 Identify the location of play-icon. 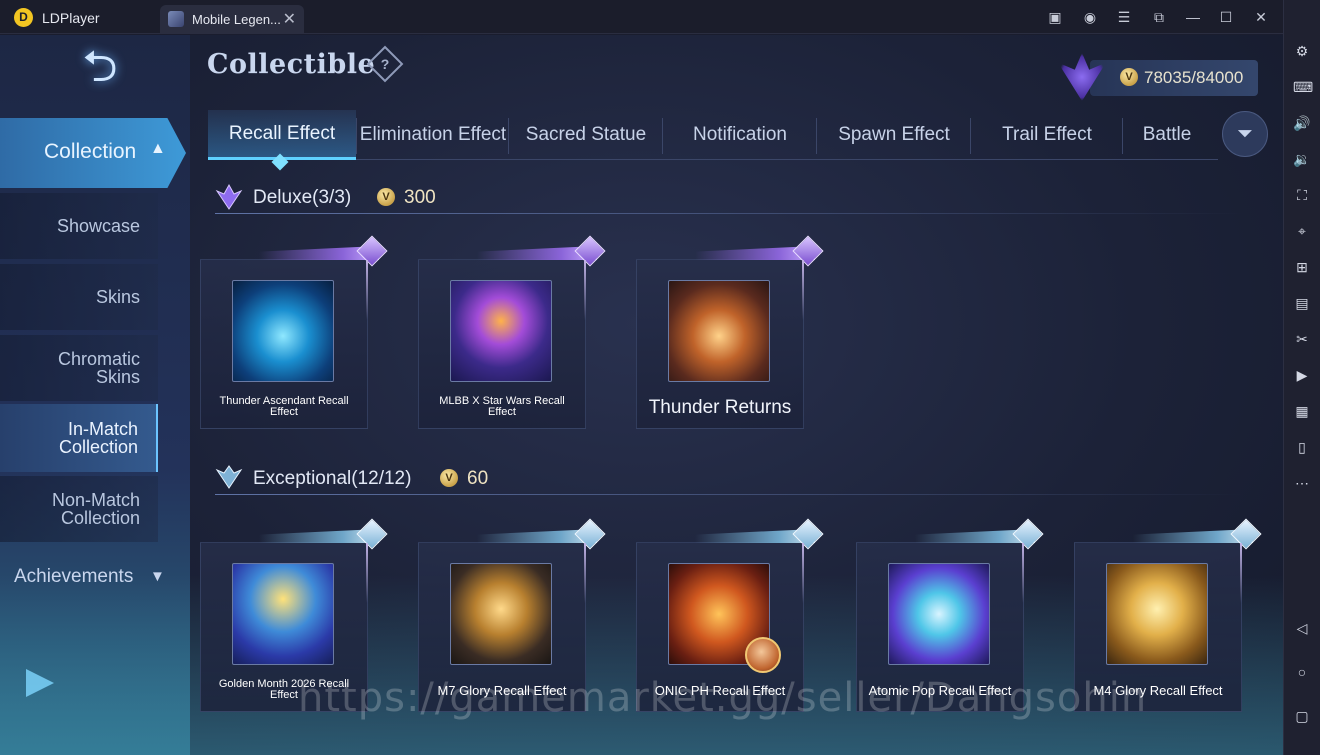
(40, 683).